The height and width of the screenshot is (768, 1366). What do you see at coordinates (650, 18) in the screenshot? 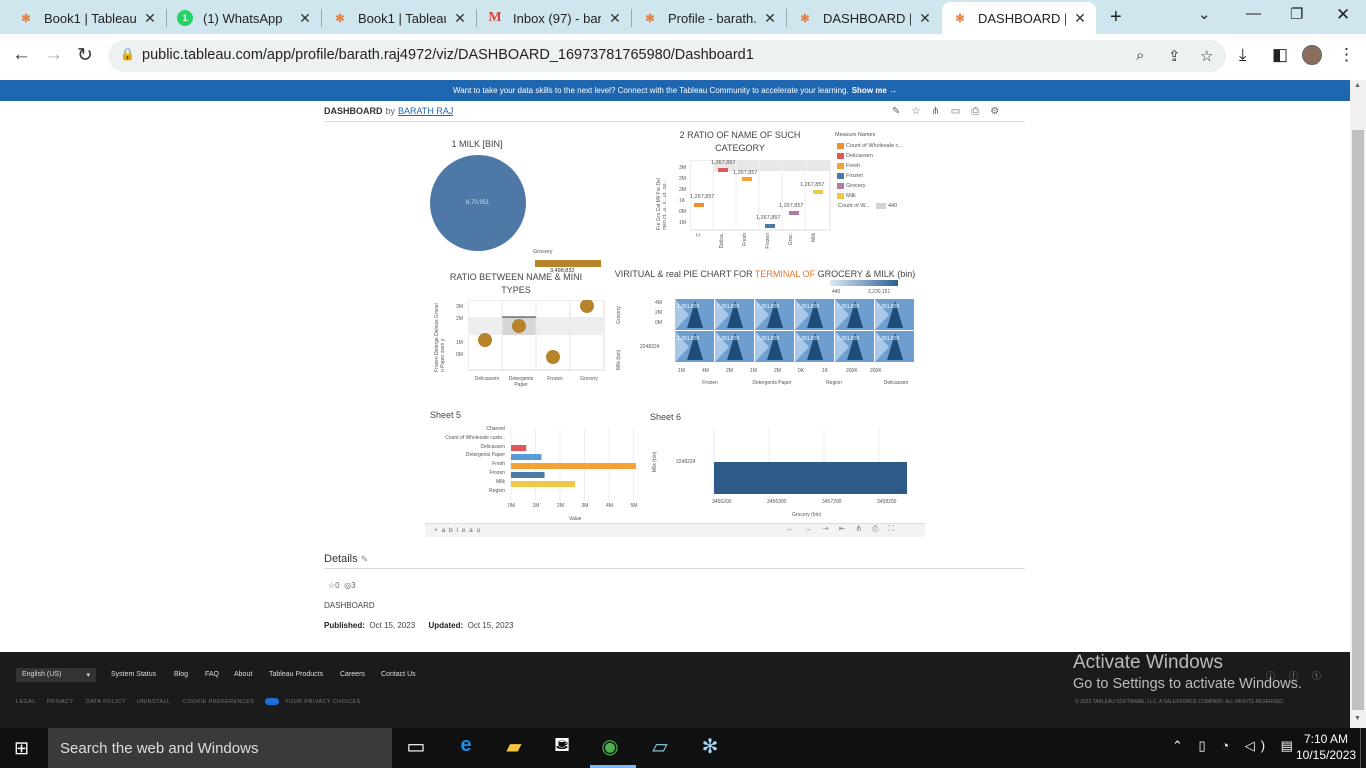
I see `tableau-icon: ✻` at bounding box center [650, 18].